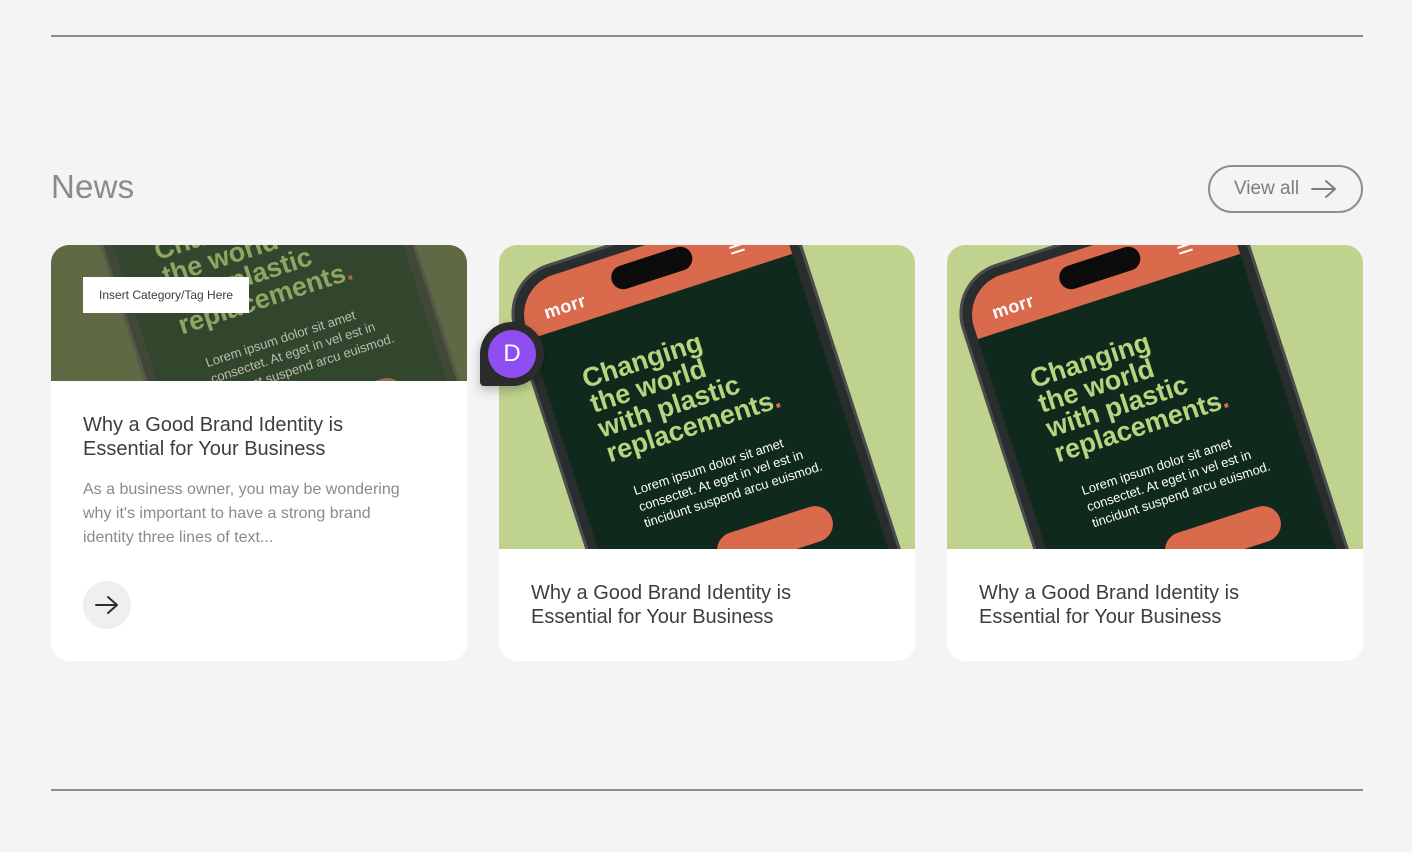  I want to click on avatar-badge: D, so click(512, 354).